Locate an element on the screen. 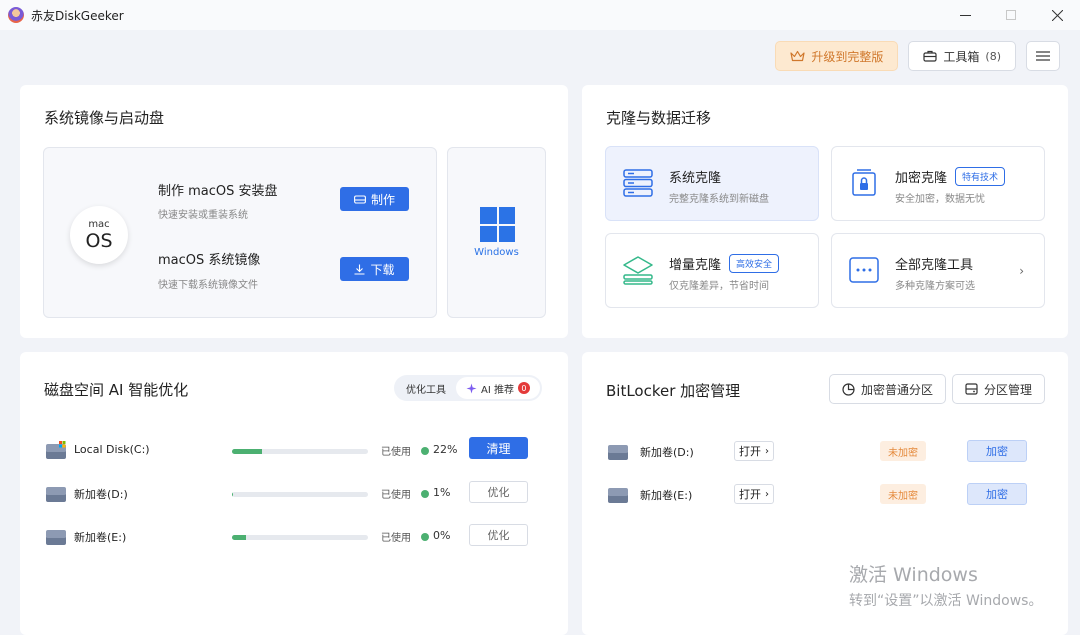 The height and width of the screenshot is (635, 1080). tile-all-clone-tools-title: 全部克隆工具 is located at coordinates (934, 265).